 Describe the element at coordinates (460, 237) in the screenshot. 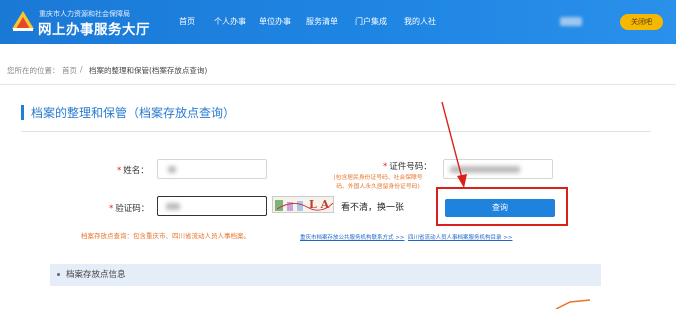

I see `sc-directory-link: 四川省流动人员人事档案服务机构目录 >>` at that location.